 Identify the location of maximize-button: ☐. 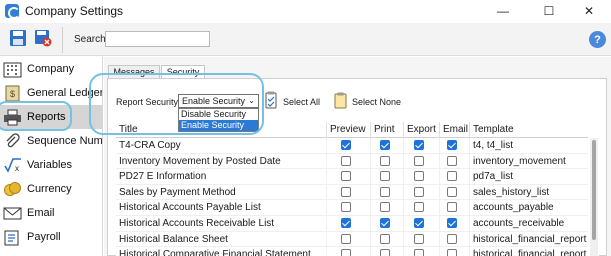
(549, 11).